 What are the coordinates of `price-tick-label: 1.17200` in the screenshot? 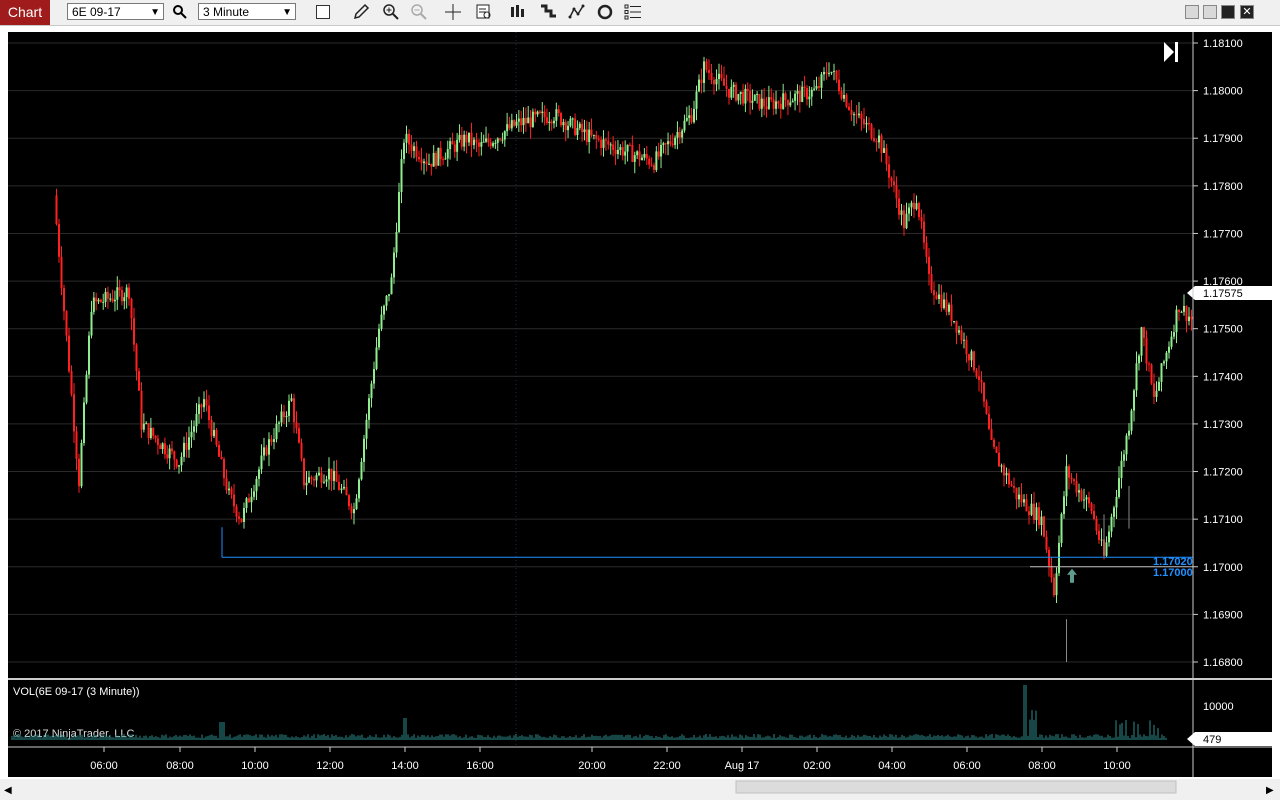 It's located at (1223, 473).